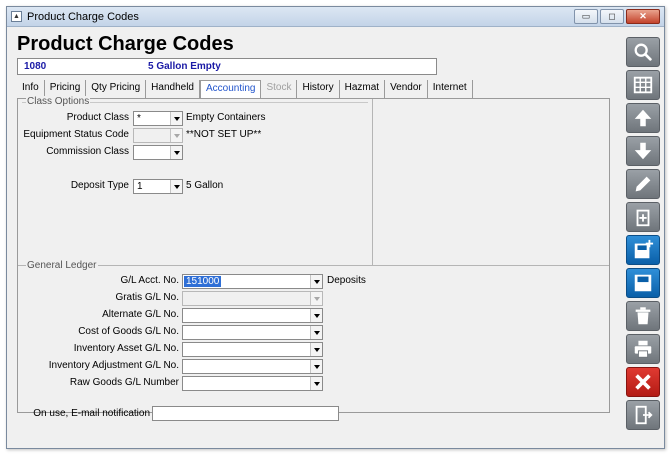  Describe the element at coordinates (450, 89) in the screenshot. I see `tab-internet: Internet` at that location.